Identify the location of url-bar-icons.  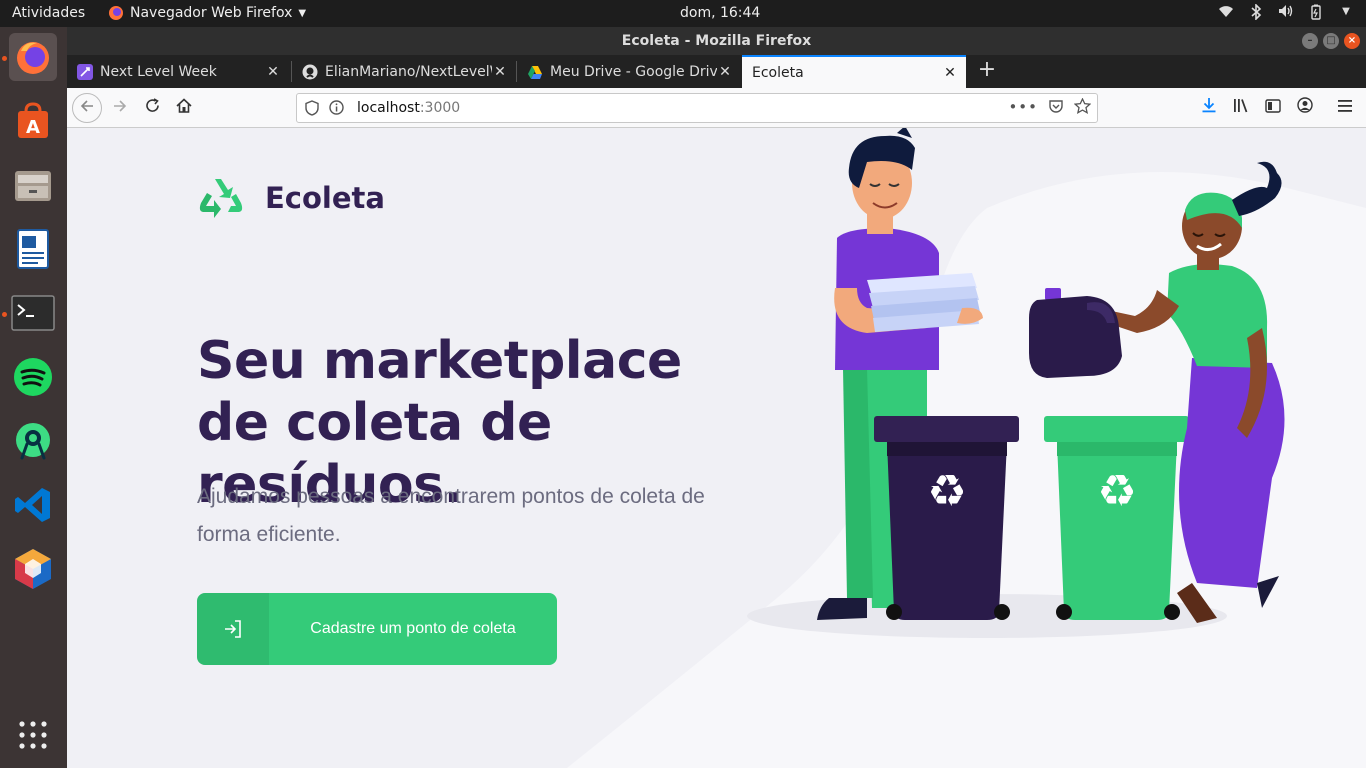
(324, 108).